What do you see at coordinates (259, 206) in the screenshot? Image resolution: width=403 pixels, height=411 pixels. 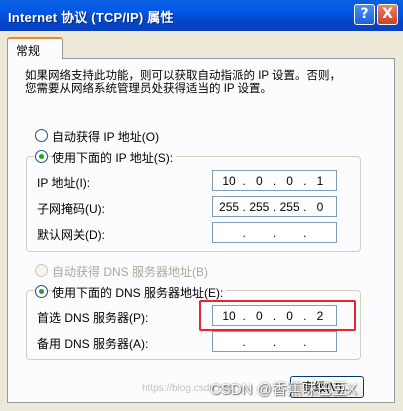 I see `subnet-mask-octet-2: 255` at bounding box center [259, 206].